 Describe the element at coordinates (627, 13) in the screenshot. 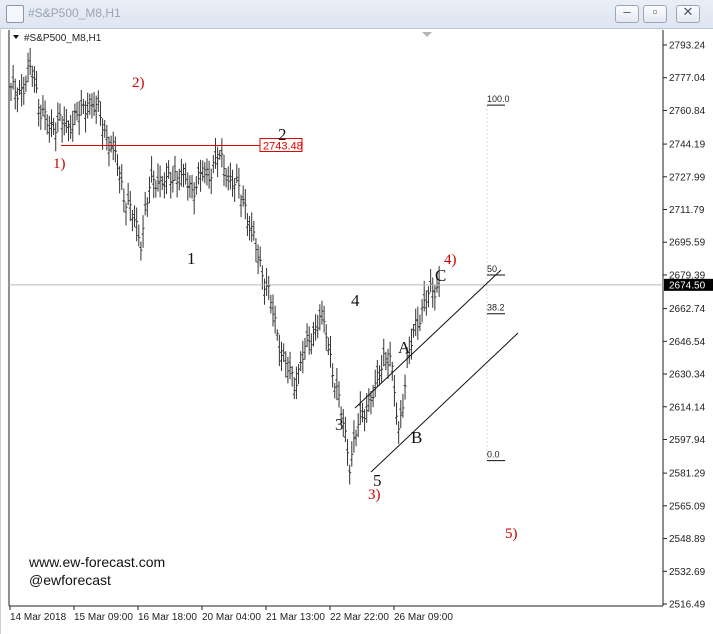

I see `minimize-button: –` at that location.